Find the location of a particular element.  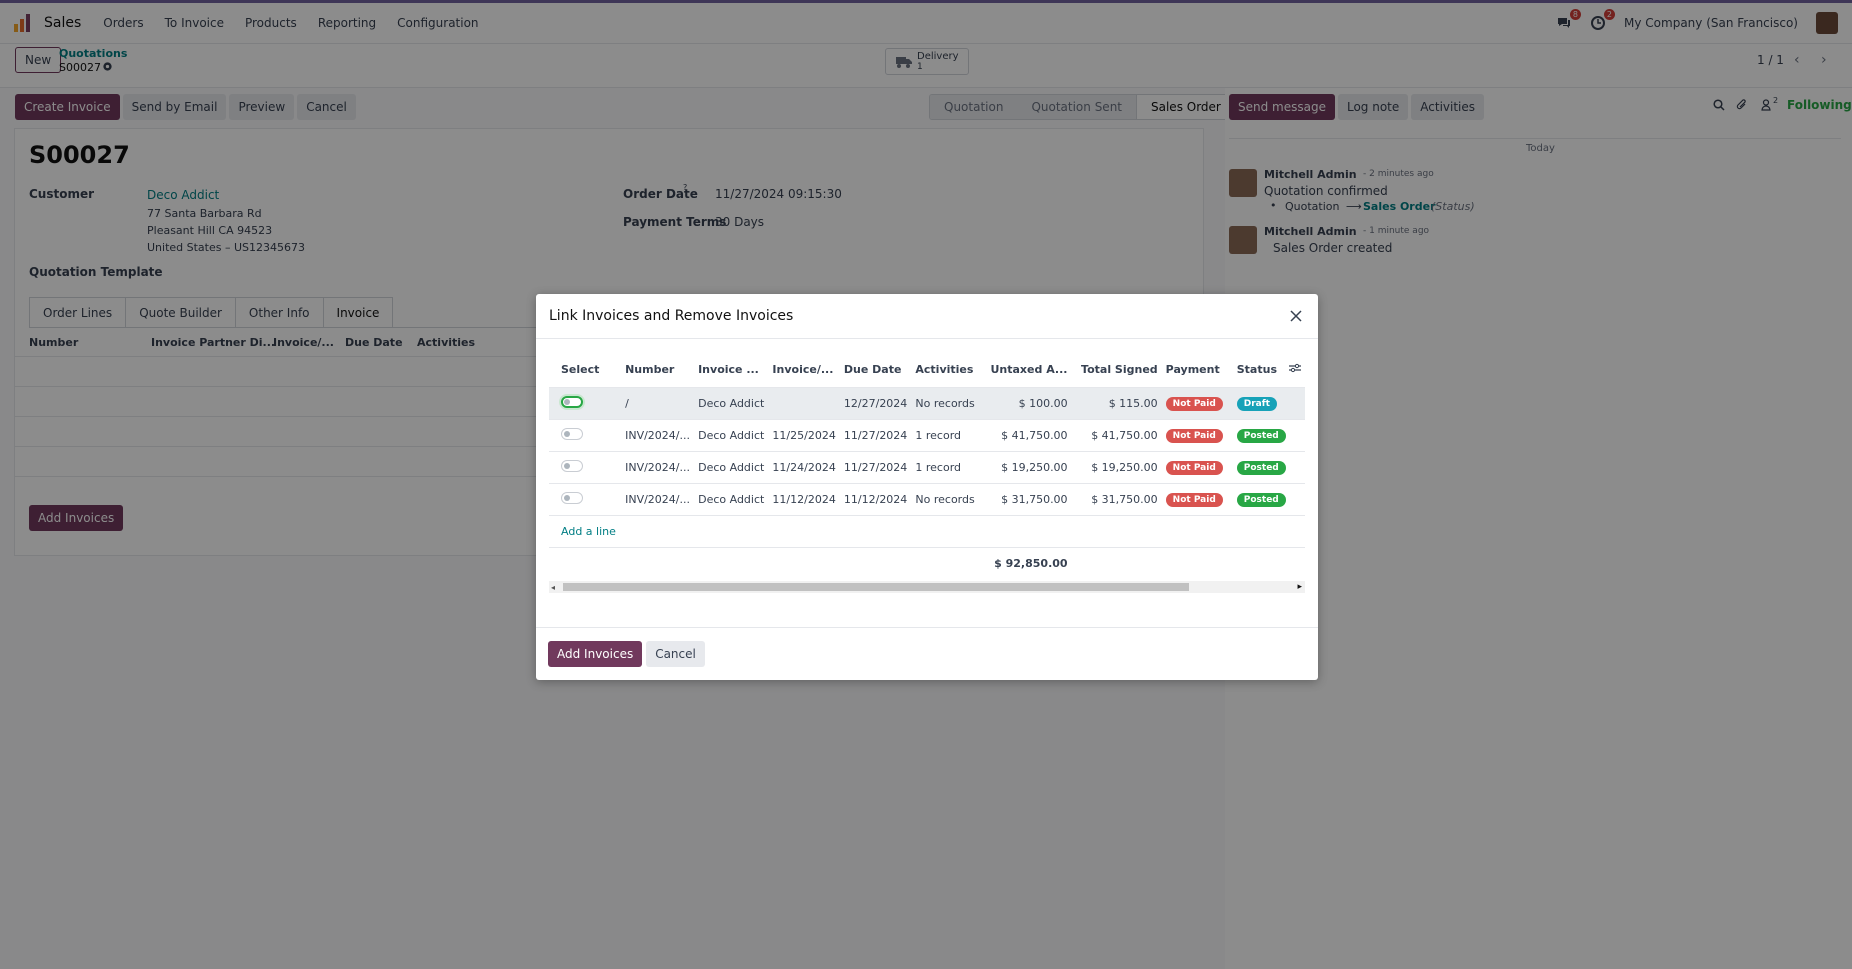

totals-row: $ 92,850.00 is located at coordinates (927, 562).